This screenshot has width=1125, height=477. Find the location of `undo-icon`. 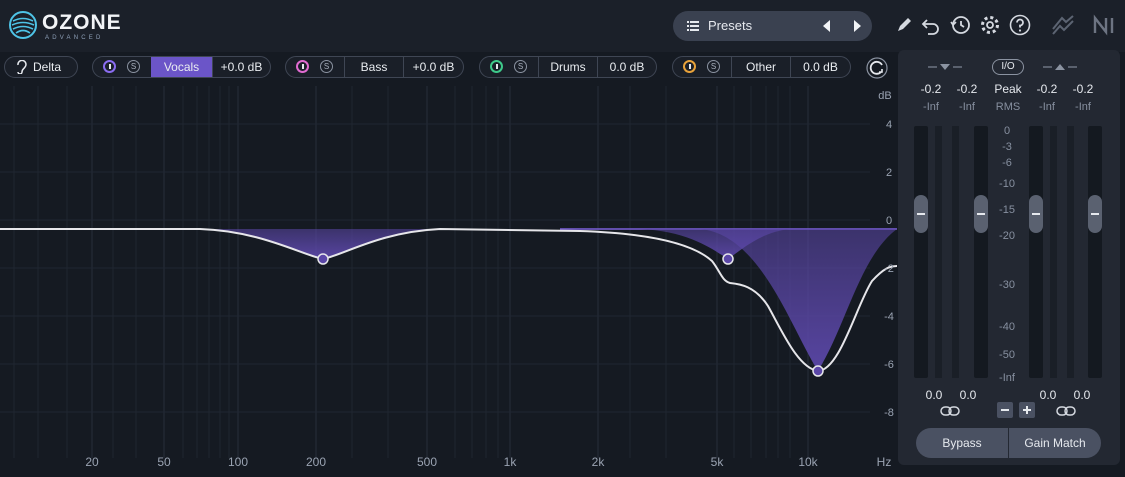

undo-icon is located at coordinates (931, 25).